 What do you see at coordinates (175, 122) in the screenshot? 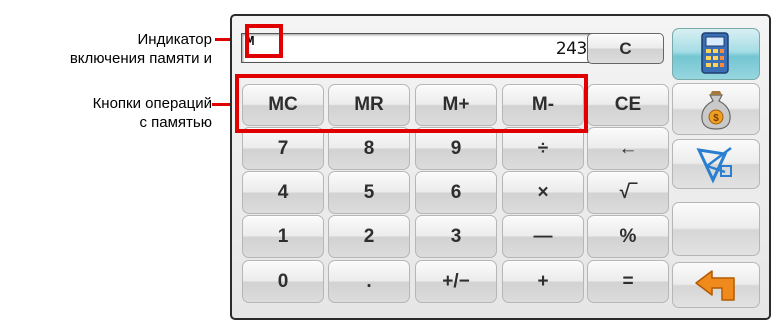
I see `caption-line: с памятью` at bounding box center [175, 122].